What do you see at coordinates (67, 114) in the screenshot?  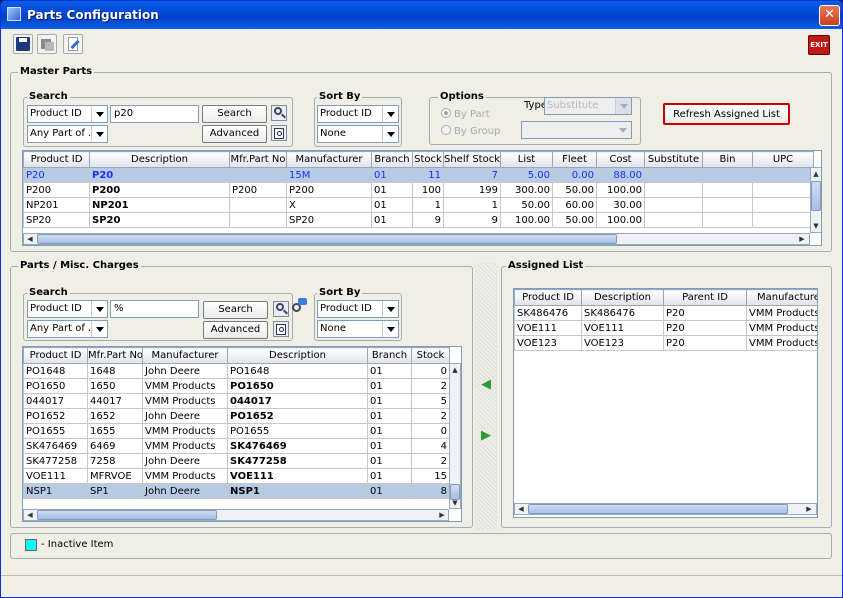 I see `master-search-field-select: Product ID` at bounding box center [67, 114].